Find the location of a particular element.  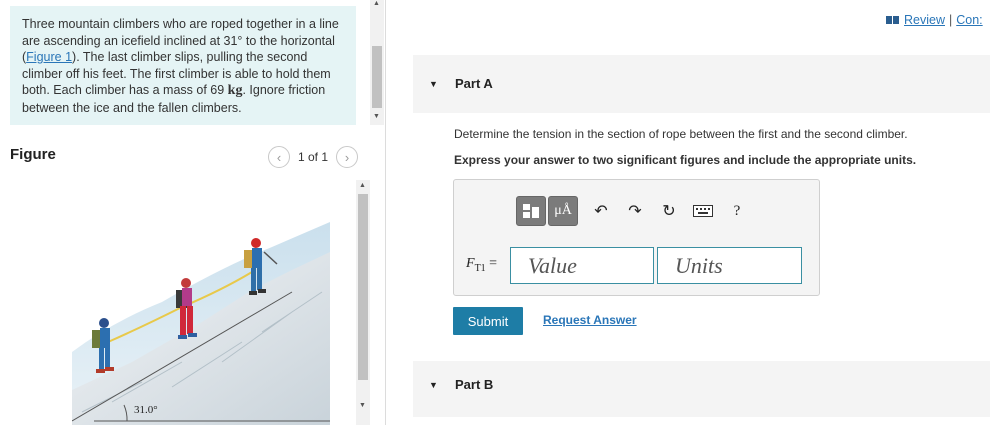

value-input: Value is located at coordinates (582, 265).